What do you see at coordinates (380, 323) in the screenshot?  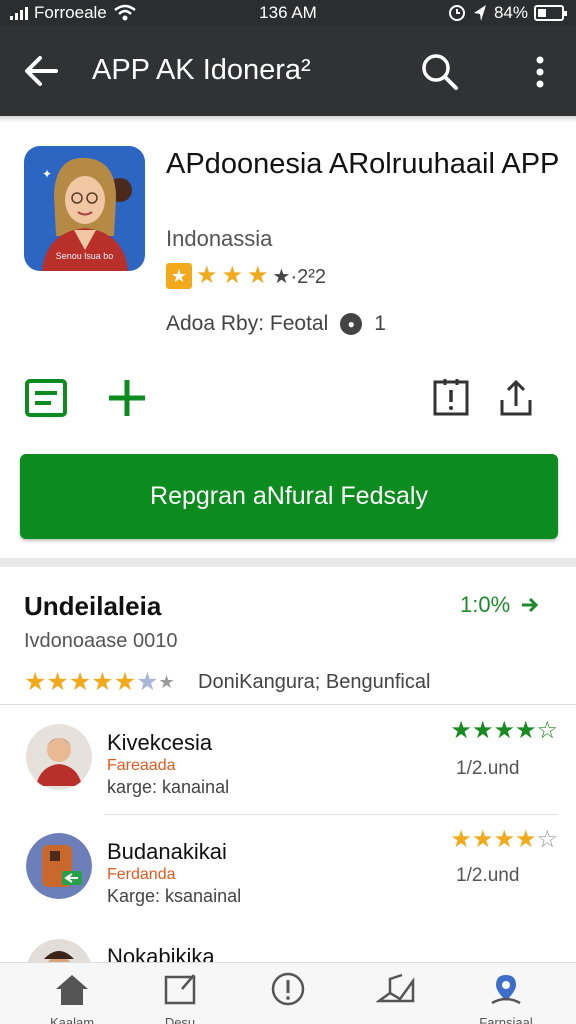 I see `download-count: 1` at bounding box center [380, 323].